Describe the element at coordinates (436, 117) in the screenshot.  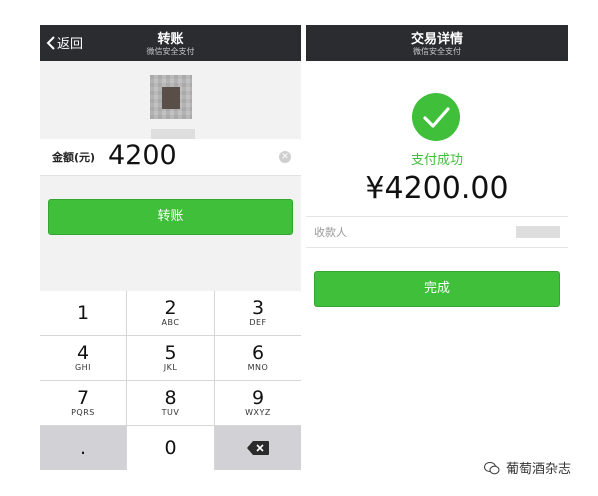
I see `success-check-icon` at that location.